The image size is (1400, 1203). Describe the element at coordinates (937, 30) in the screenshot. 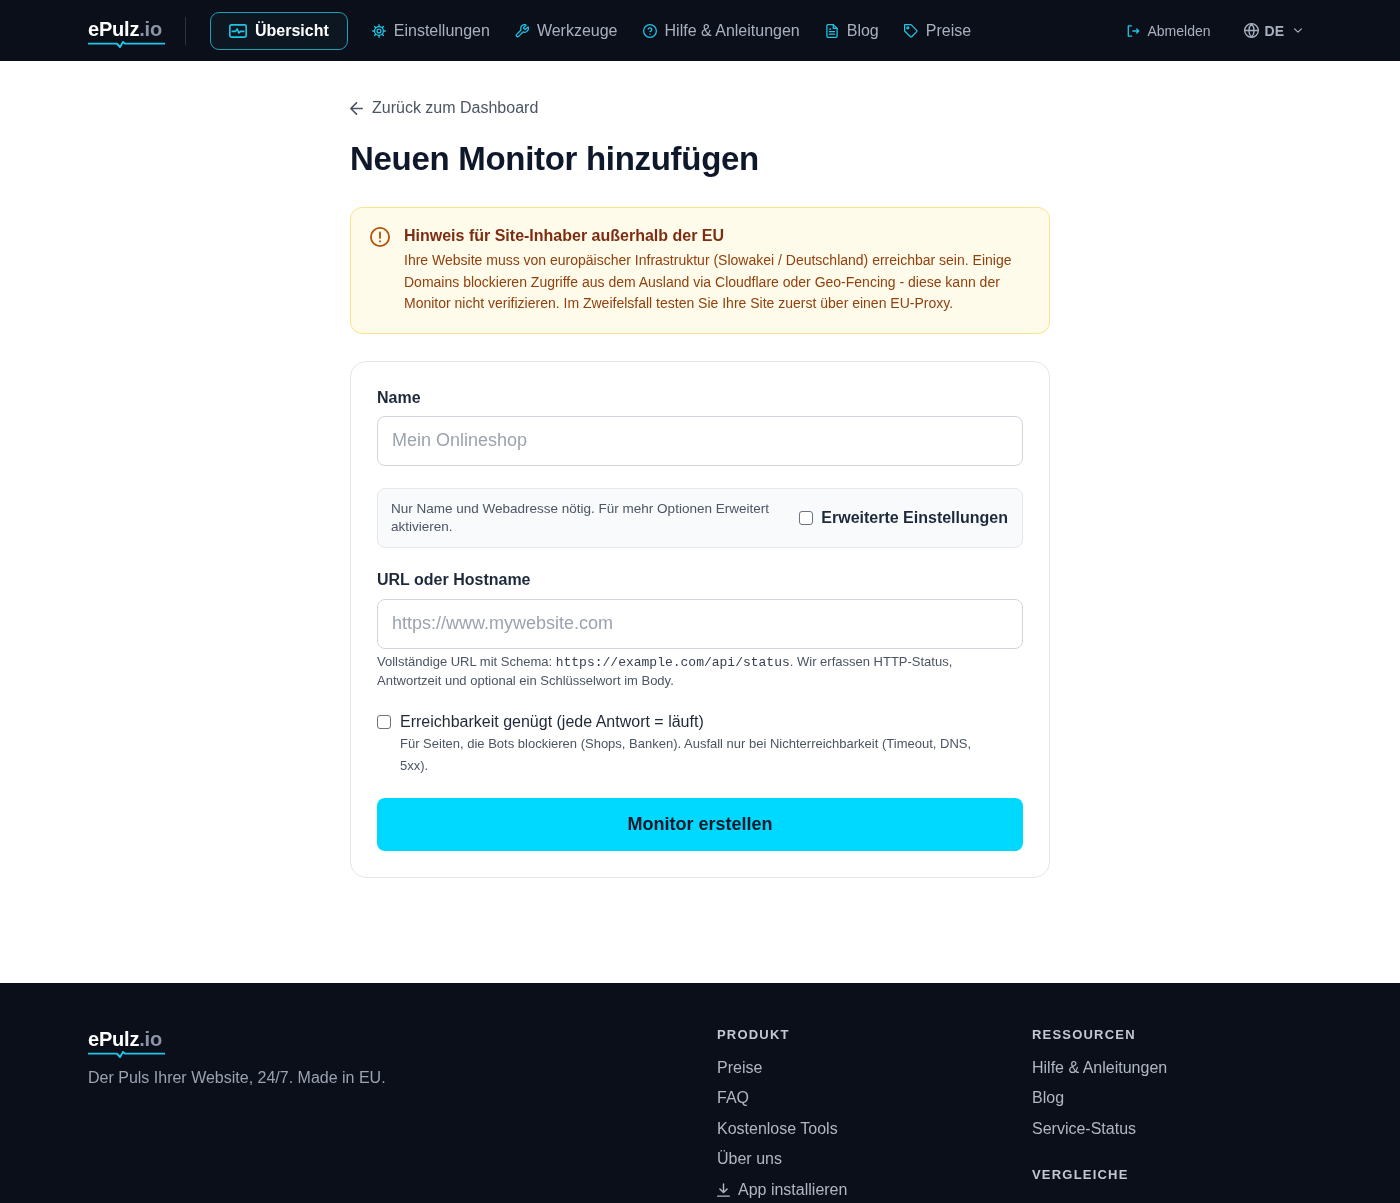

I see `nav-link: Preise` at that location.